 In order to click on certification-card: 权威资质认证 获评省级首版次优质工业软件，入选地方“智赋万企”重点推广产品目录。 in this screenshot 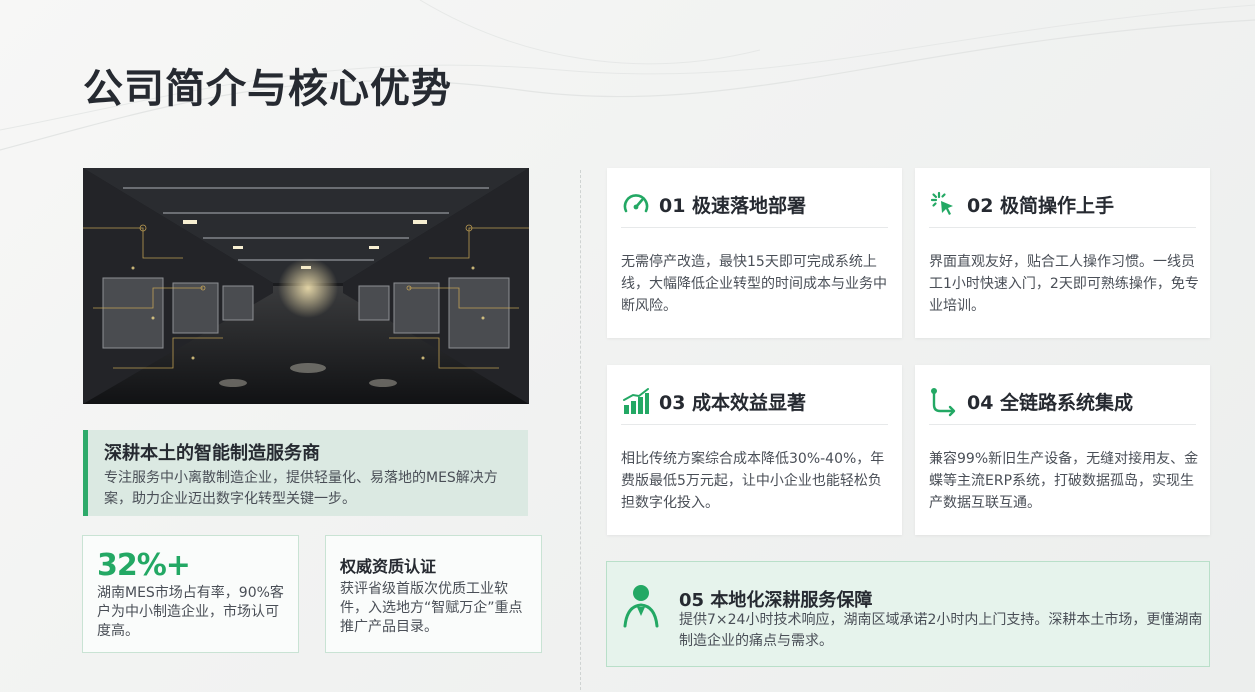, I will do `click(433, 594)`.